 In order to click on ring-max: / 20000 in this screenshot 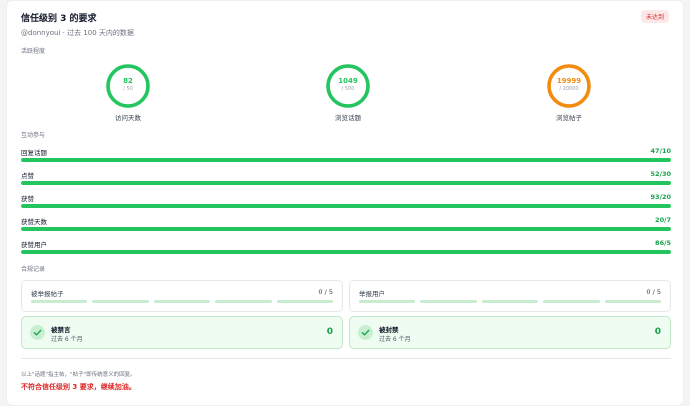, I will do `click(569, 89)`.